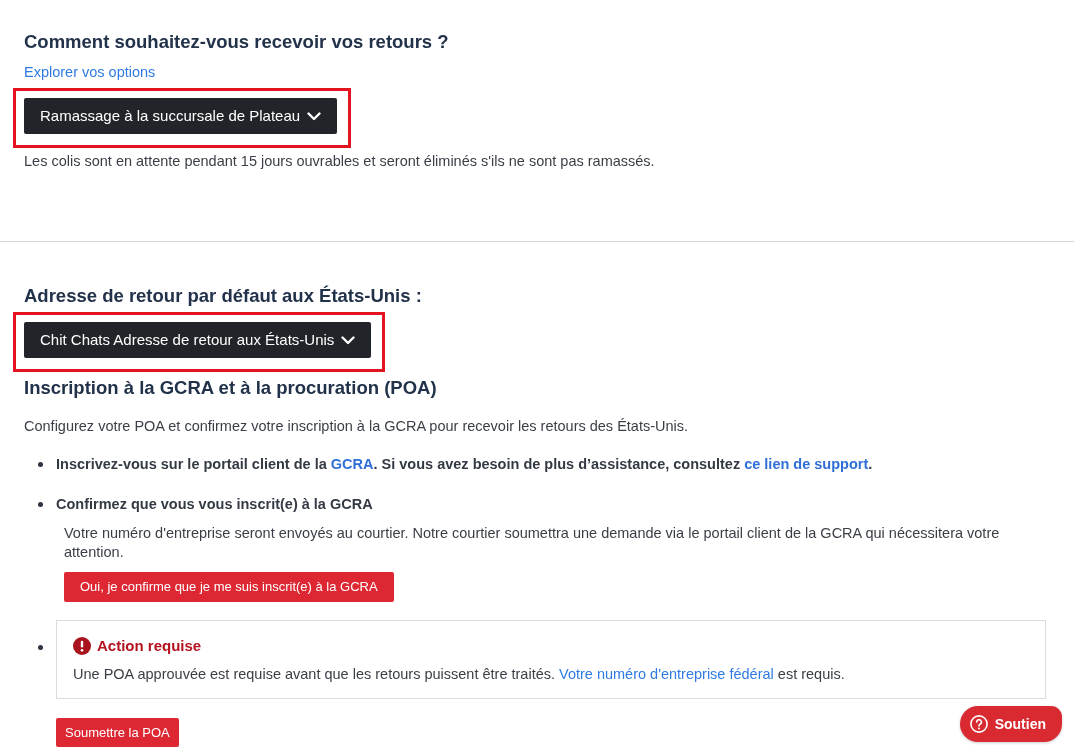 The width and height of the screenshot is (1074, 756). Describe the element at coordinates (666, 674) in the screenshot. I see `text-link: Votre numéro d'entreprise fédéral` at that location.